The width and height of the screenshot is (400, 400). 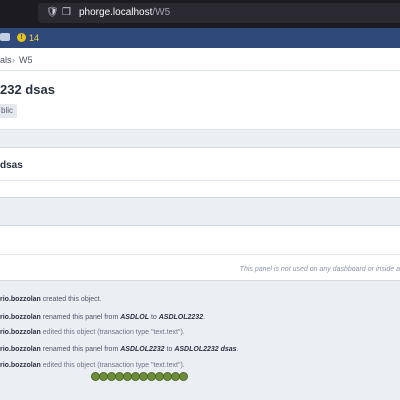 What do you see at coordinates (34, 38) in the screenshot?
I see `alert-count: 14` at bounding box center [34, 38].